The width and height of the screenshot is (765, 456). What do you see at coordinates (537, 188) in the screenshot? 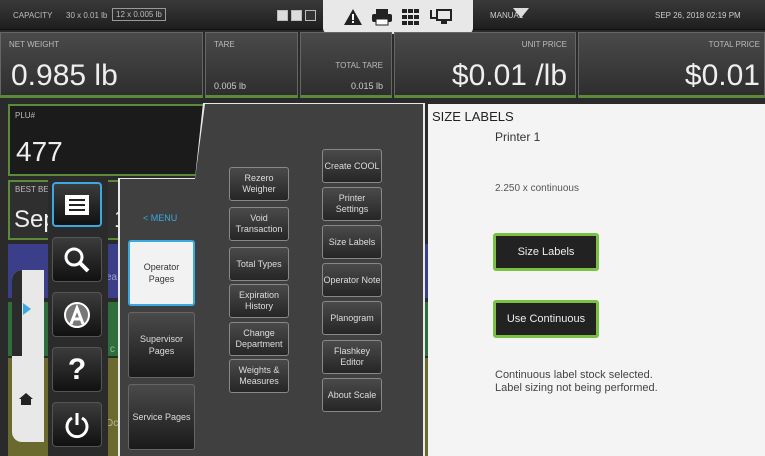
I see `label-dimension: 2.250 x continuous` at bounding box center [537, 188].